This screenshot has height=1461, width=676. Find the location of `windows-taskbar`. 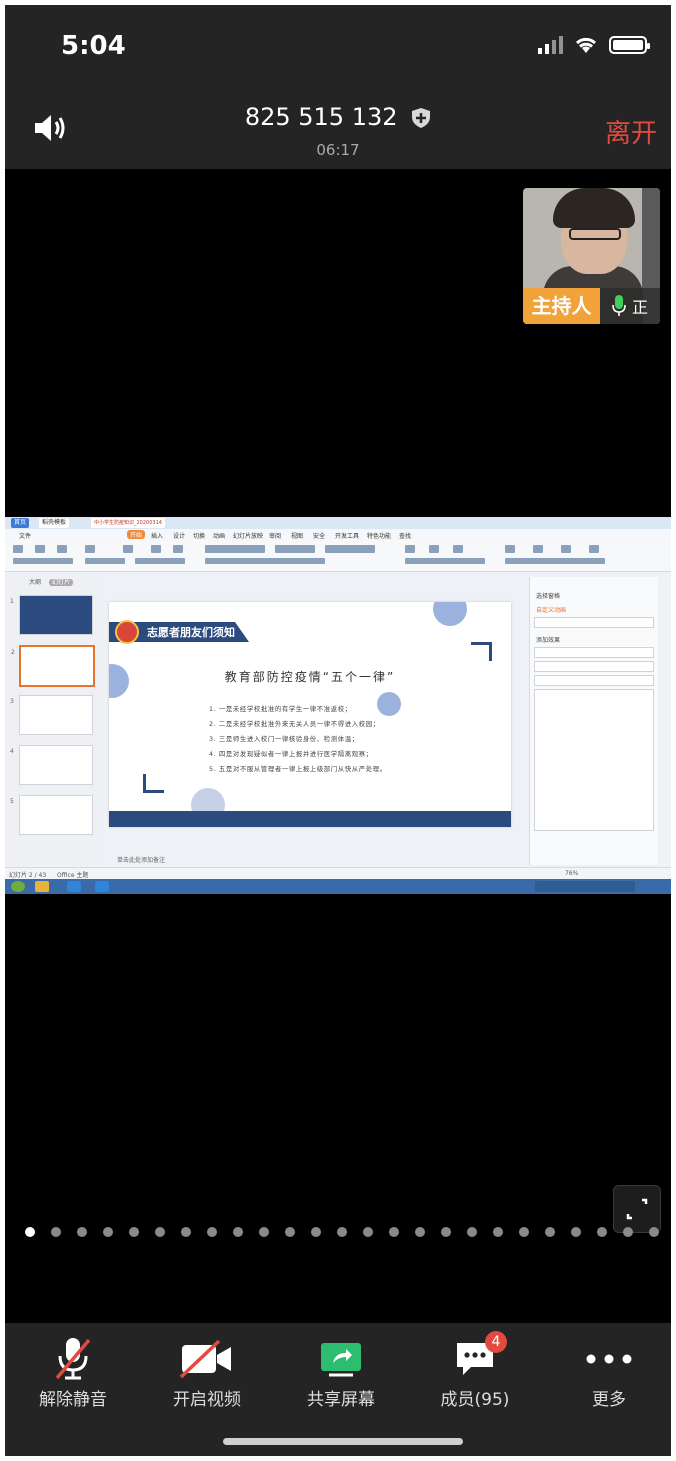

windows-taskbar is located at coordinates (338, 886).